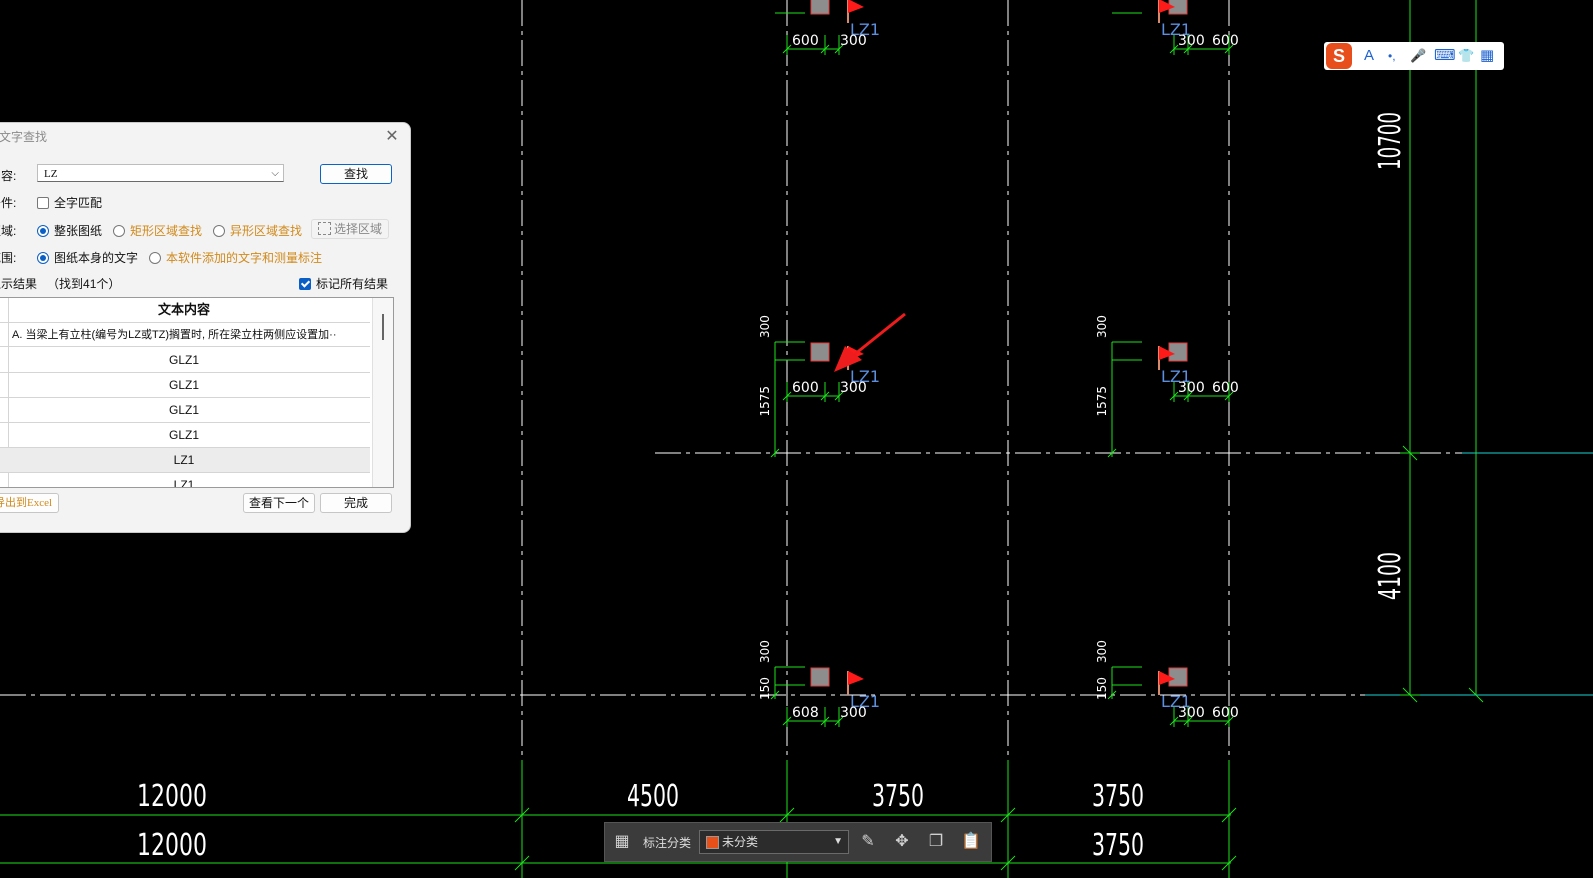 This screenshot has width=1593, height=878. Describe the element at coordinates (936, 842) in the screenshot. I see `copy-icon: ❐` at that location.